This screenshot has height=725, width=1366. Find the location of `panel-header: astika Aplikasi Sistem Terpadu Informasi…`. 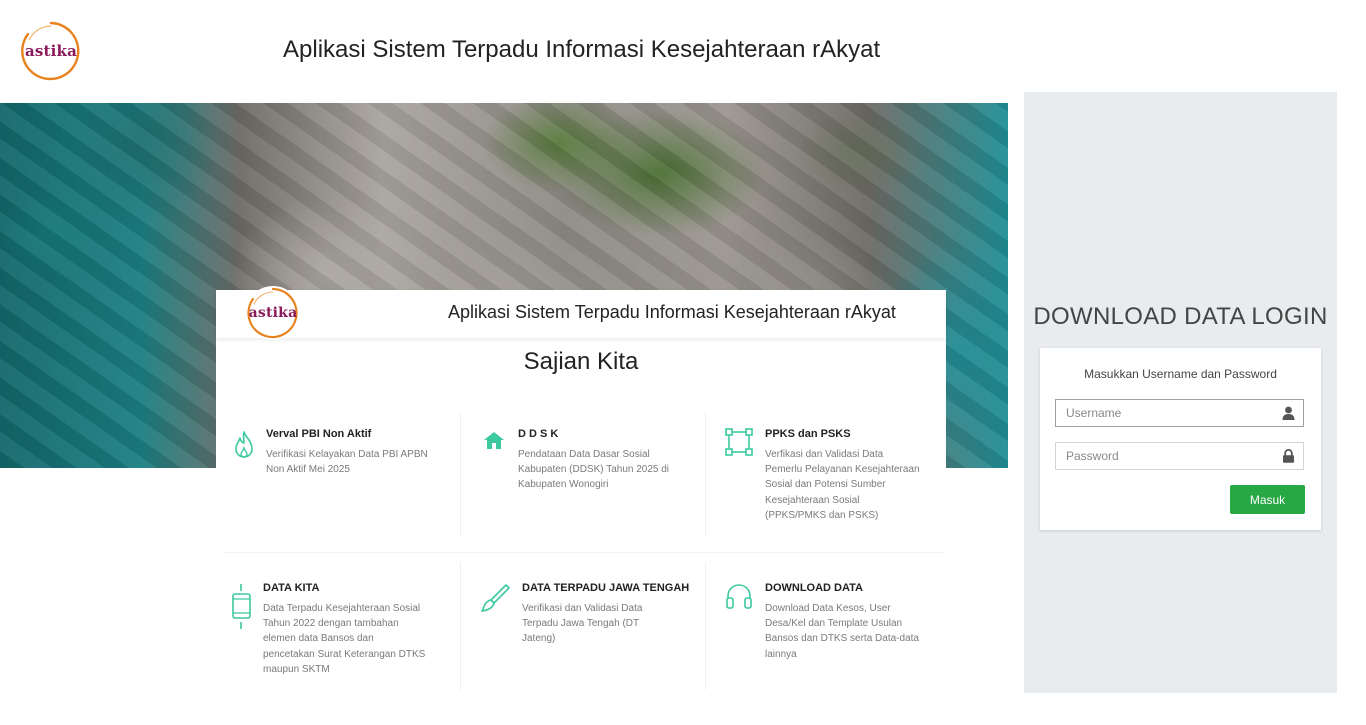

panel-header: astika Aplikasi Sistem Terpadu Informasi… is located at coordinates (581, 313).